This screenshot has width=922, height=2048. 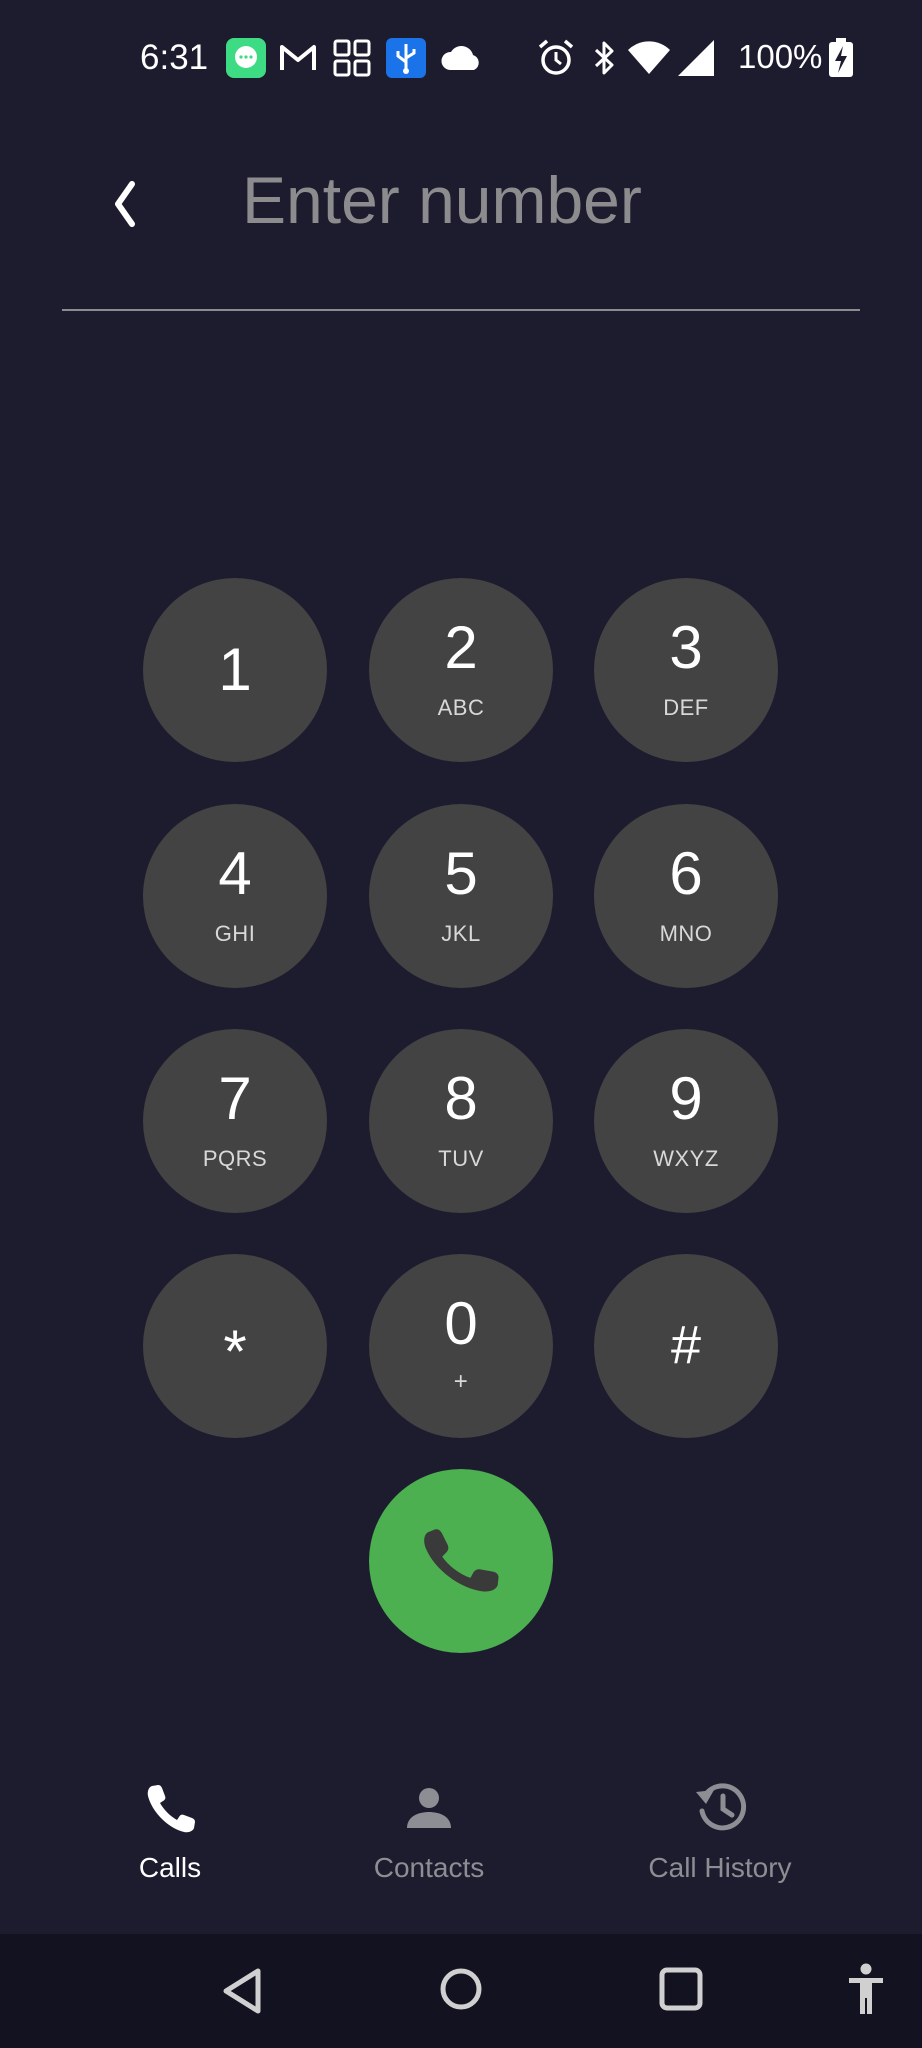 I want to click on key-star: *, so click(x=235, y=1346).